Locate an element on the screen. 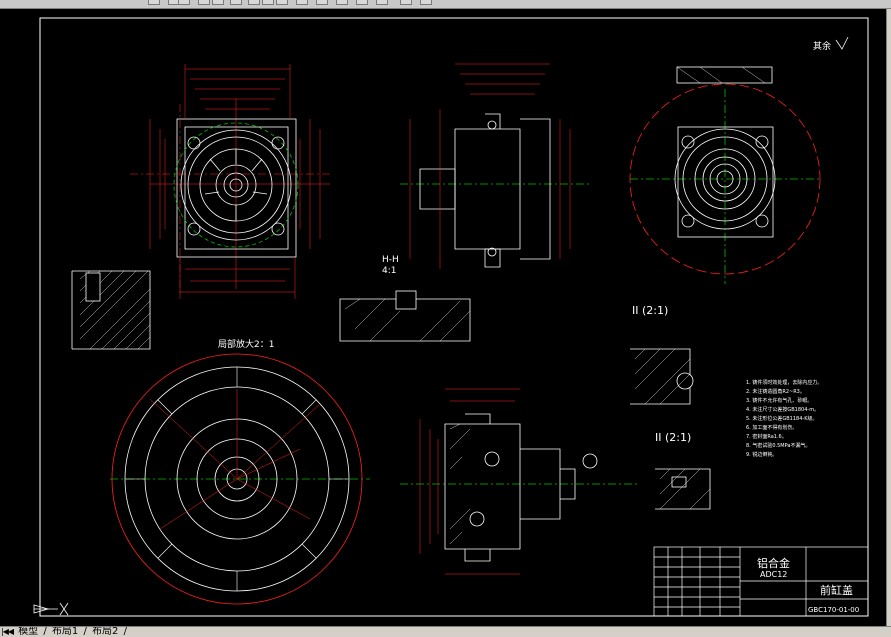 The image size is (891, 637). save-icon is located at coordinates (184, 2).